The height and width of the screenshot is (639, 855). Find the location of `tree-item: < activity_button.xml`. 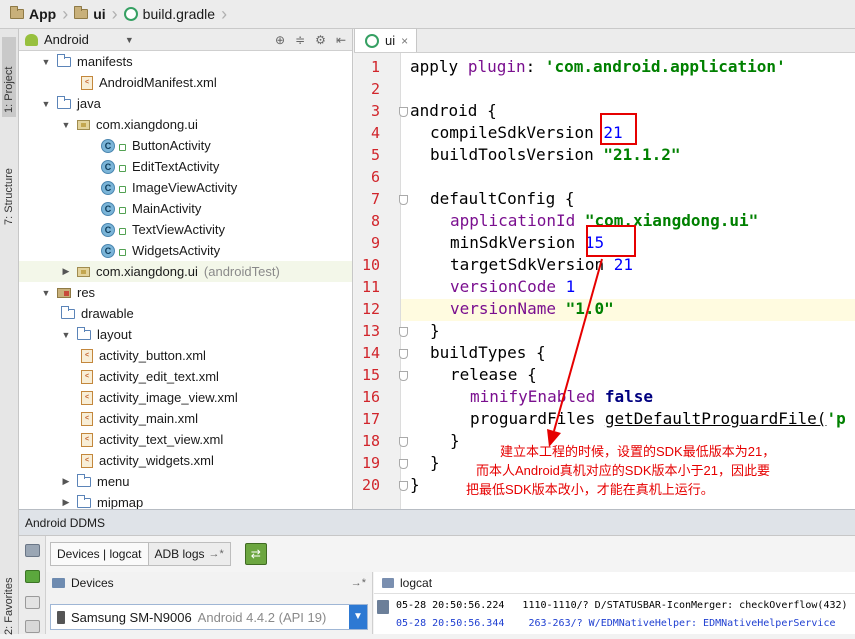

tree-item: < activity_button.xml is located at coordinates (185, 355).